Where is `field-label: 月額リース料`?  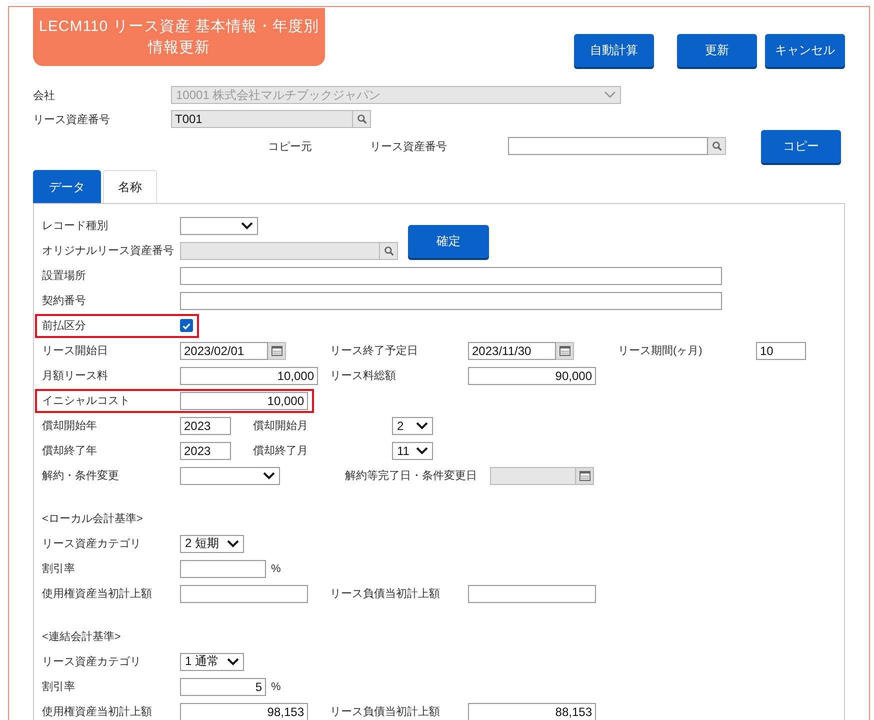 field-label: 月額リース料 is located at coordinates (75, 375).